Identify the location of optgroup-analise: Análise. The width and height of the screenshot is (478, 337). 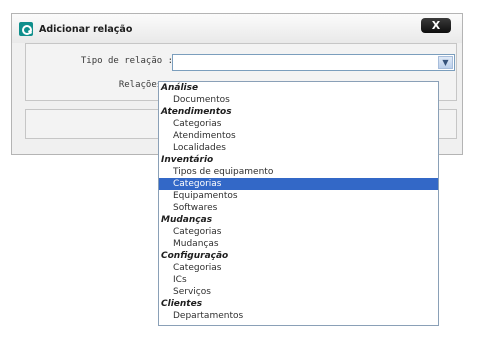
(180, 88).